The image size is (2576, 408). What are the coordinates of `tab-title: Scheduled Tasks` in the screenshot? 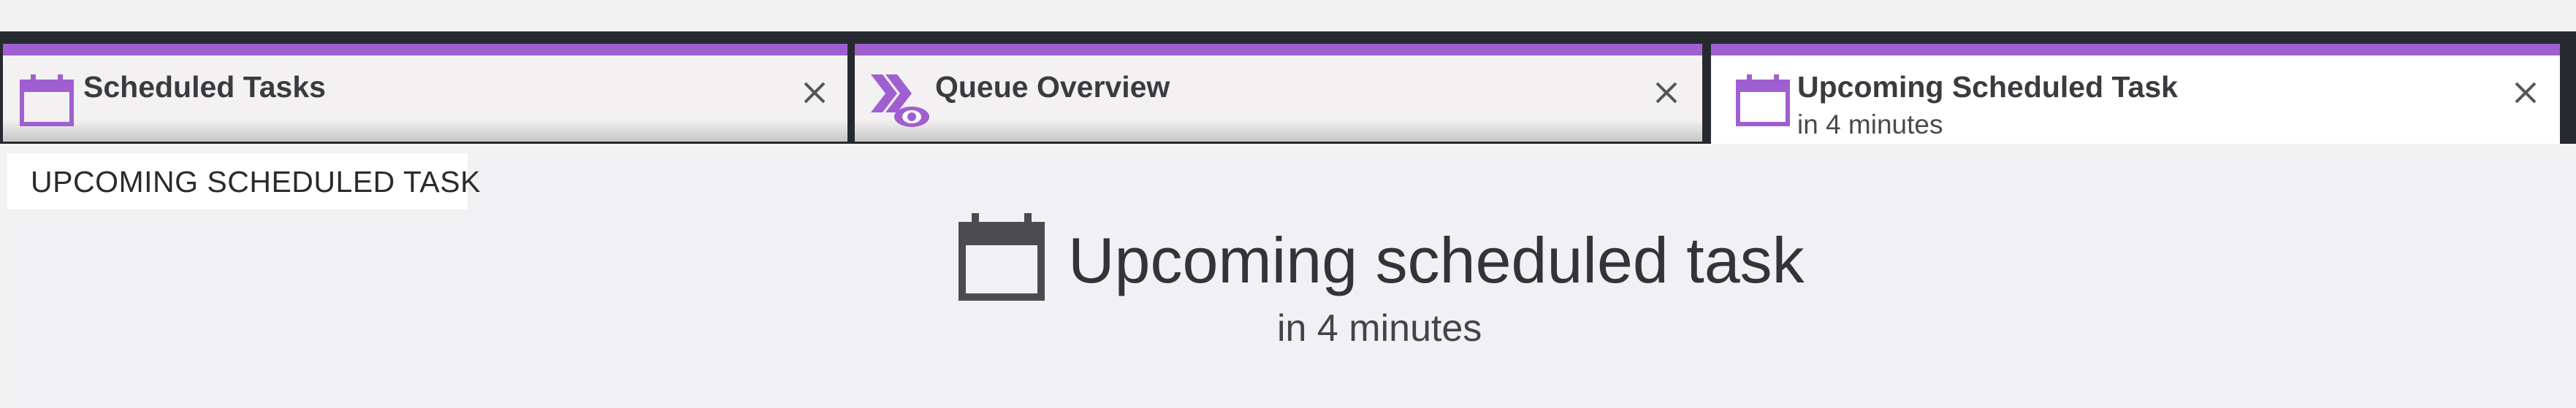 It's located at (205, 87).